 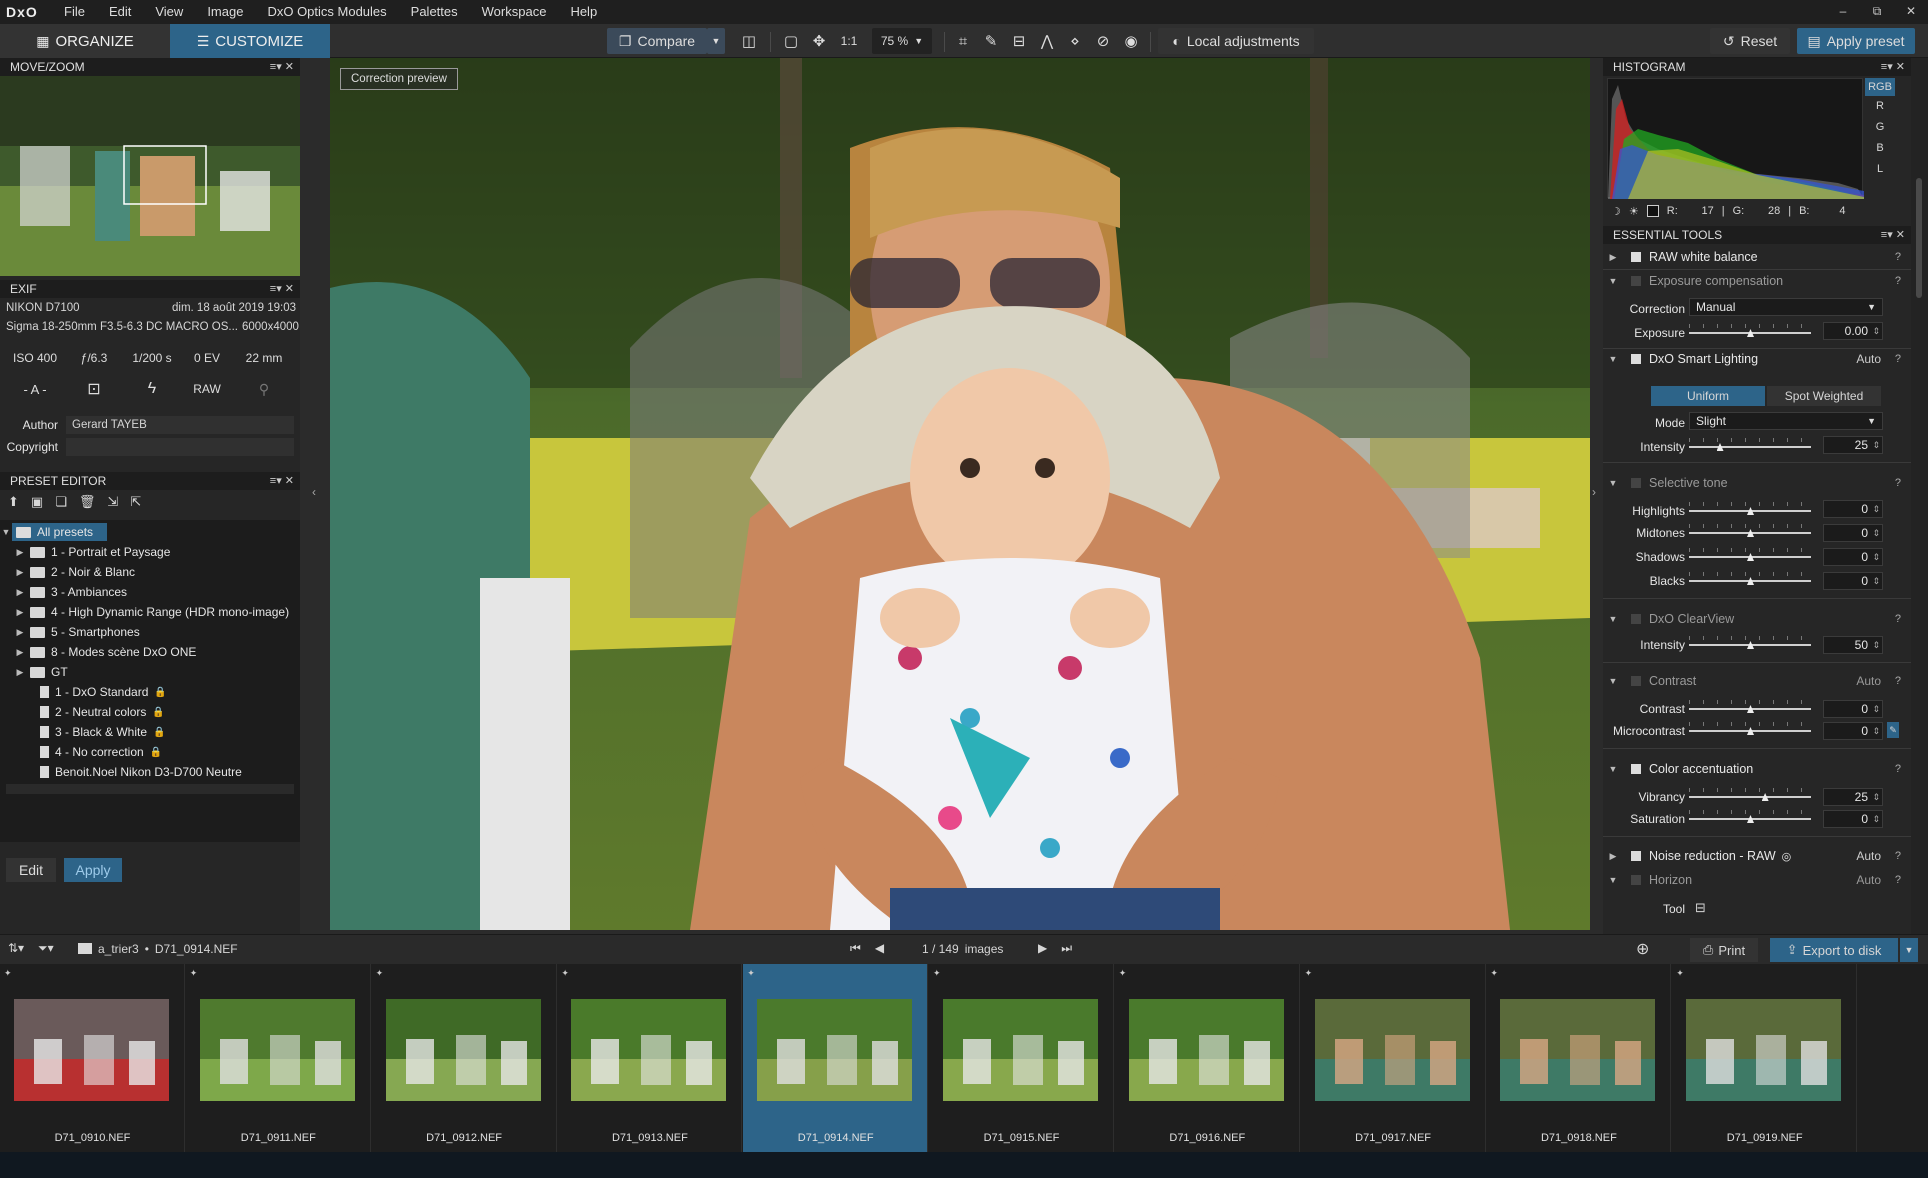 I want to click on share-icon: ⊕, so click(x=1642, y=949).